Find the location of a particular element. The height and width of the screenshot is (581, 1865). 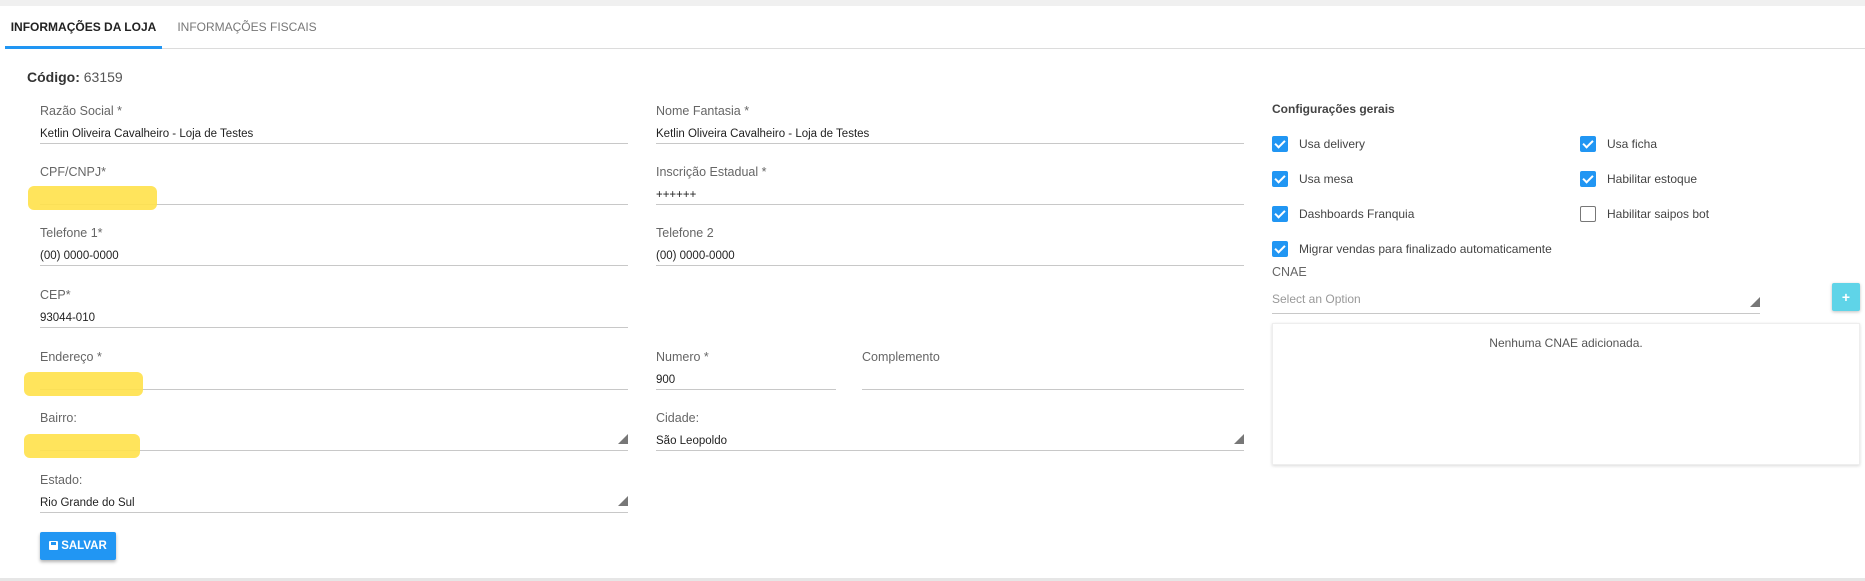

telefone1-label: Telefone 1* is located at coordinates (71, 233).